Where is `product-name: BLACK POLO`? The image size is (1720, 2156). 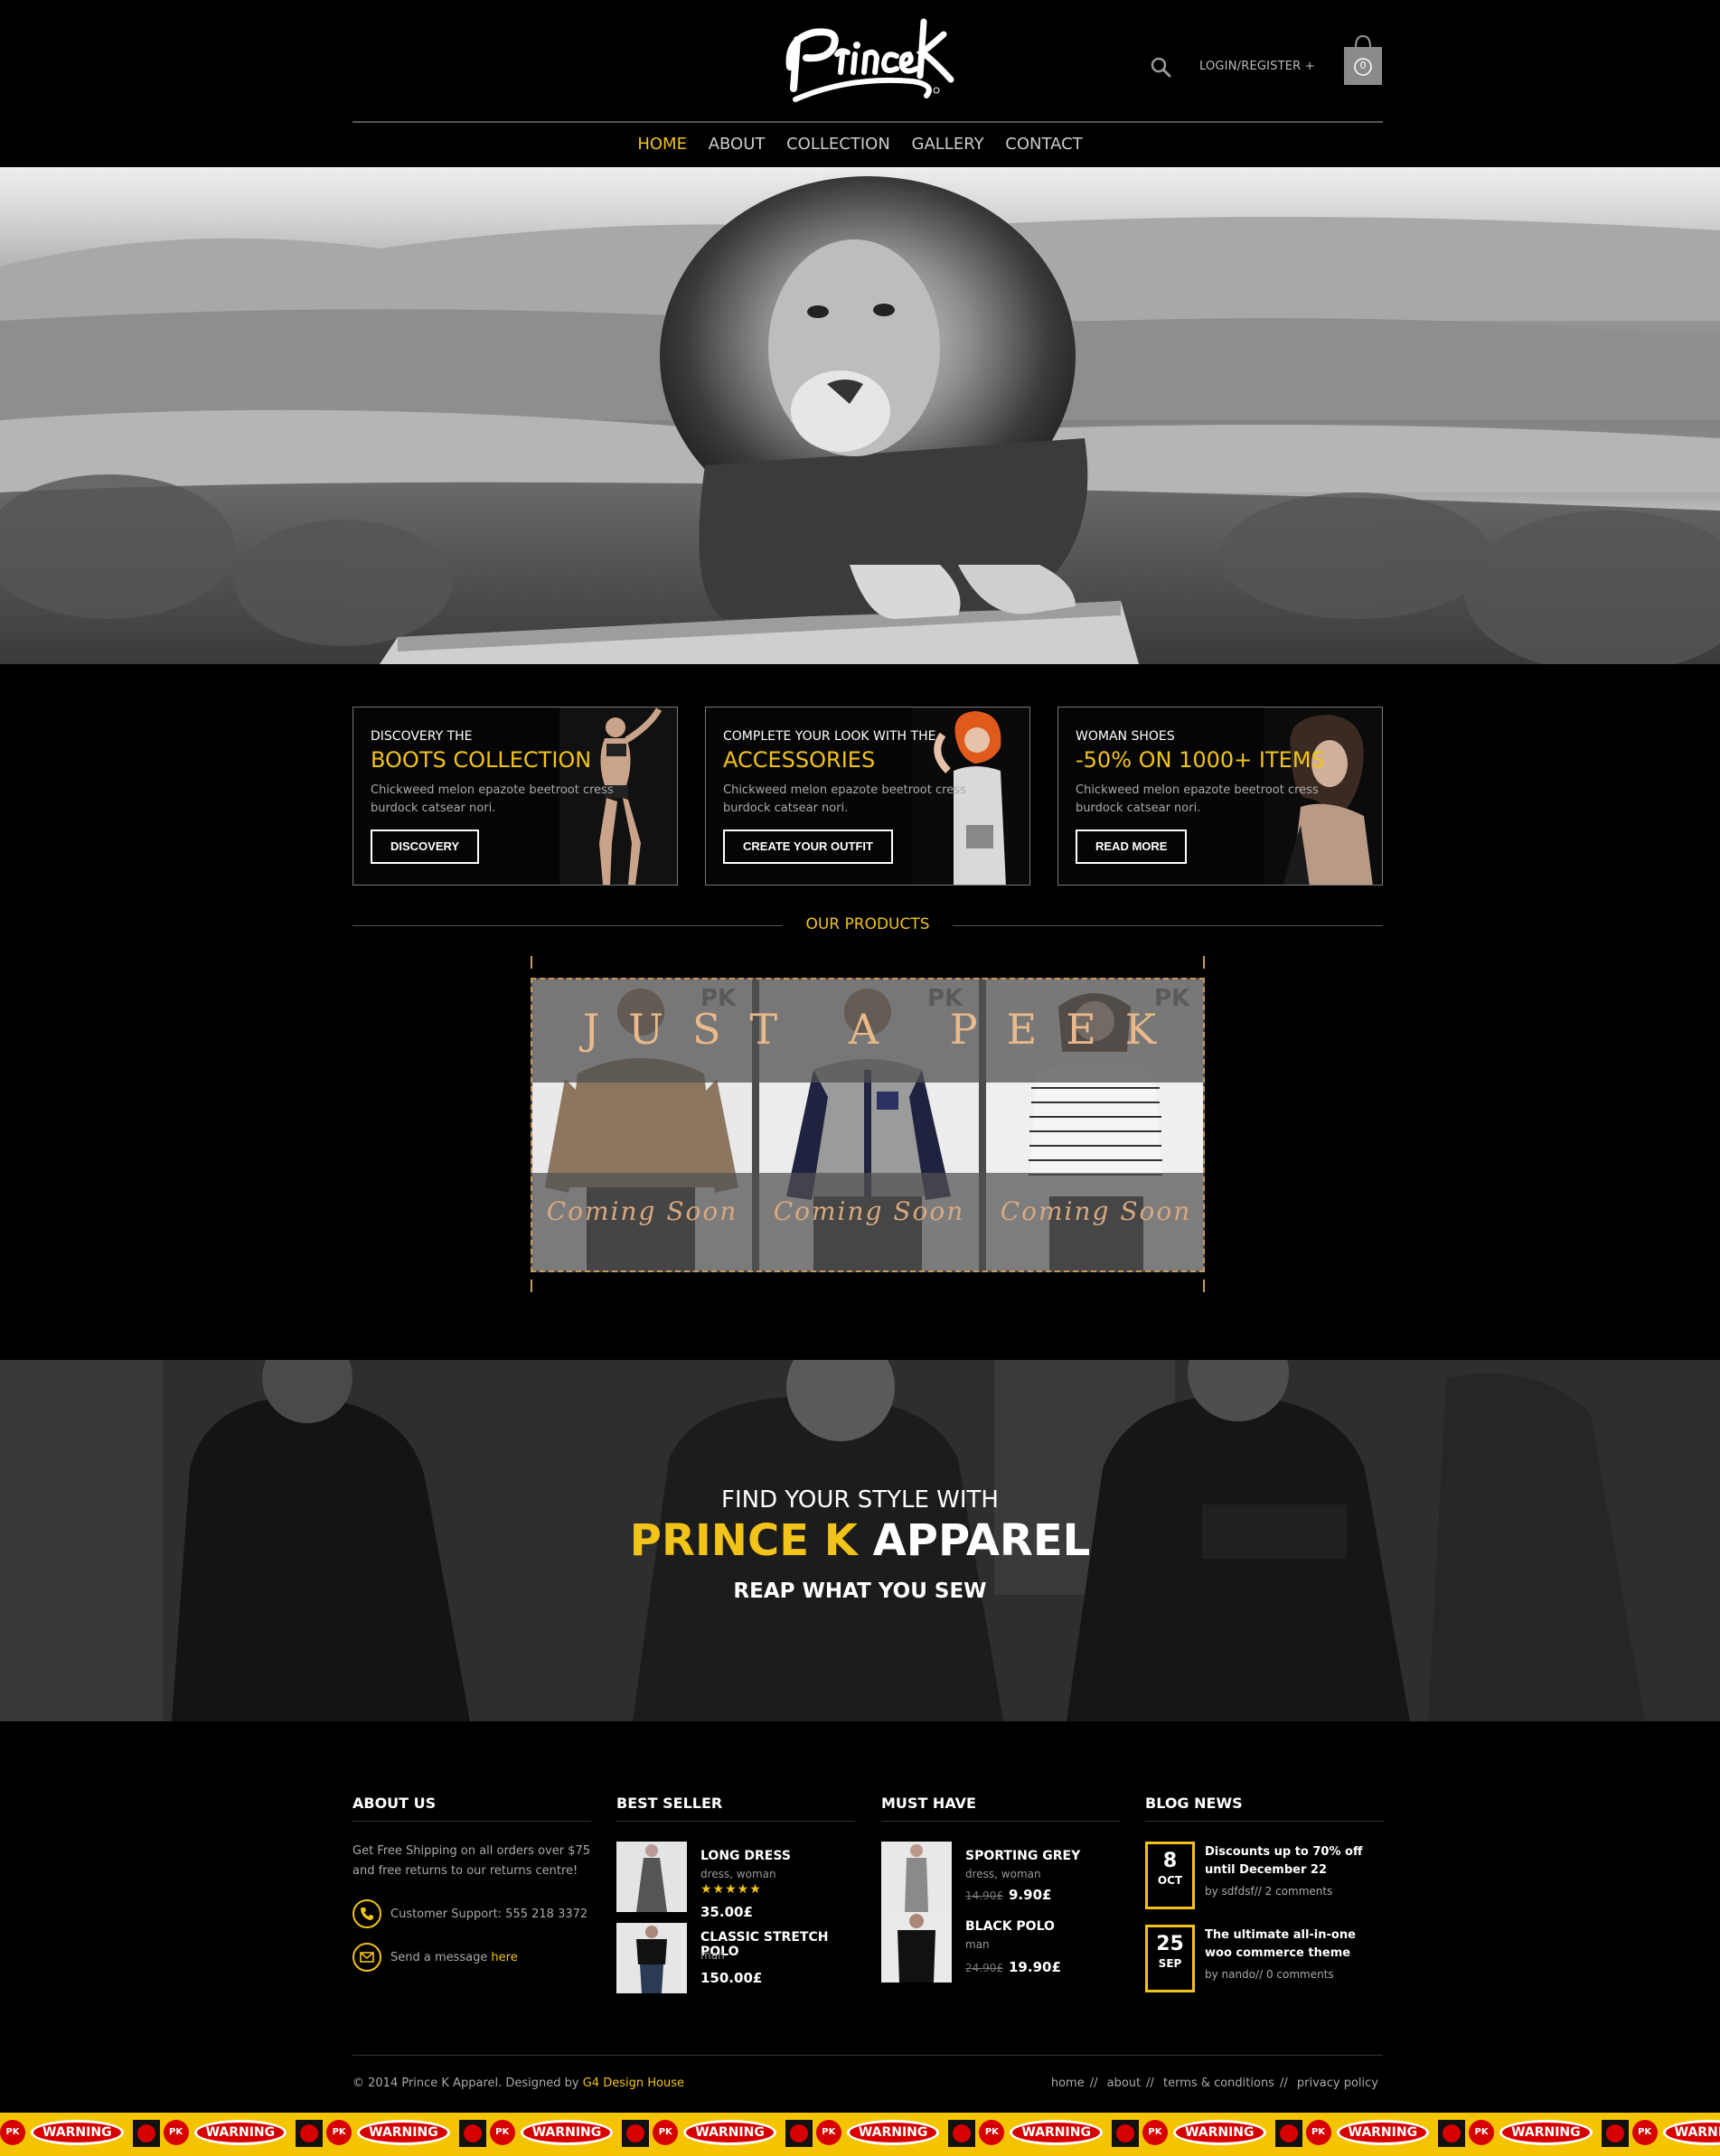 product-name: BLACK POLO is located at coordinates (1010, 1926).